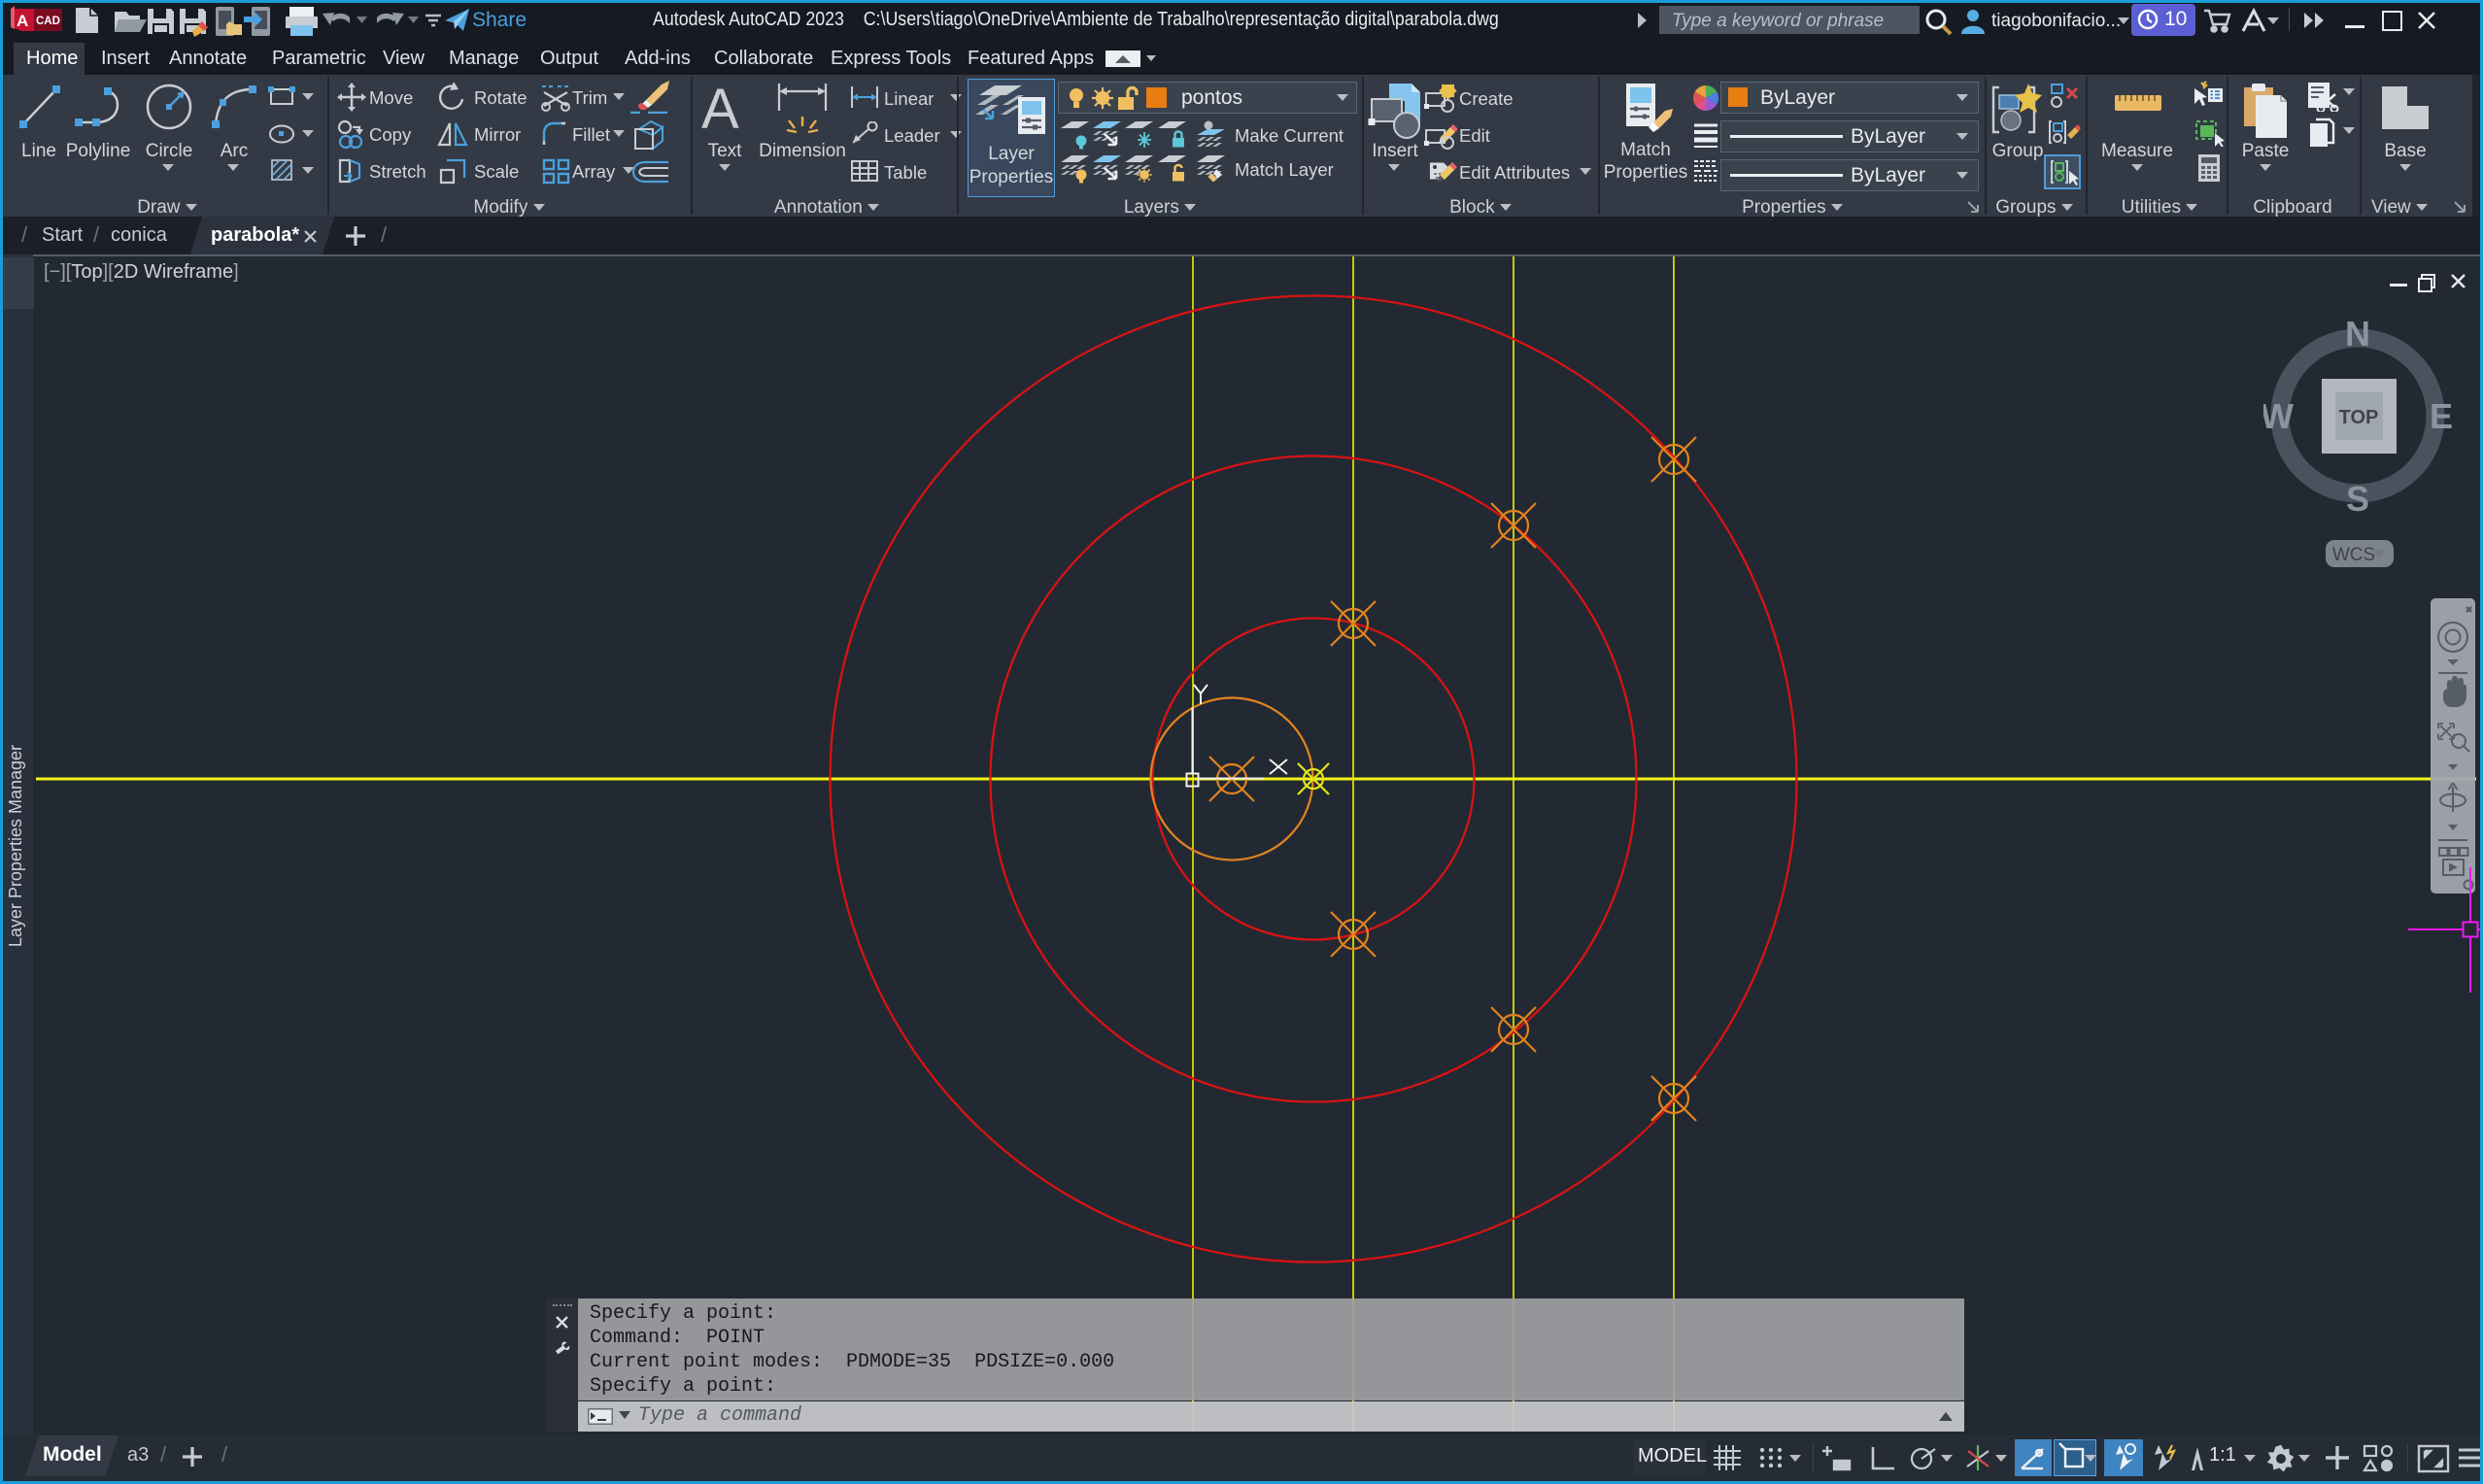 This screenshot has width=2483, height=1484. What do you see at coordinates (2353, 555) in the screenshot?
I see `svg-text: WCS` at bounding box center [2353, 555].